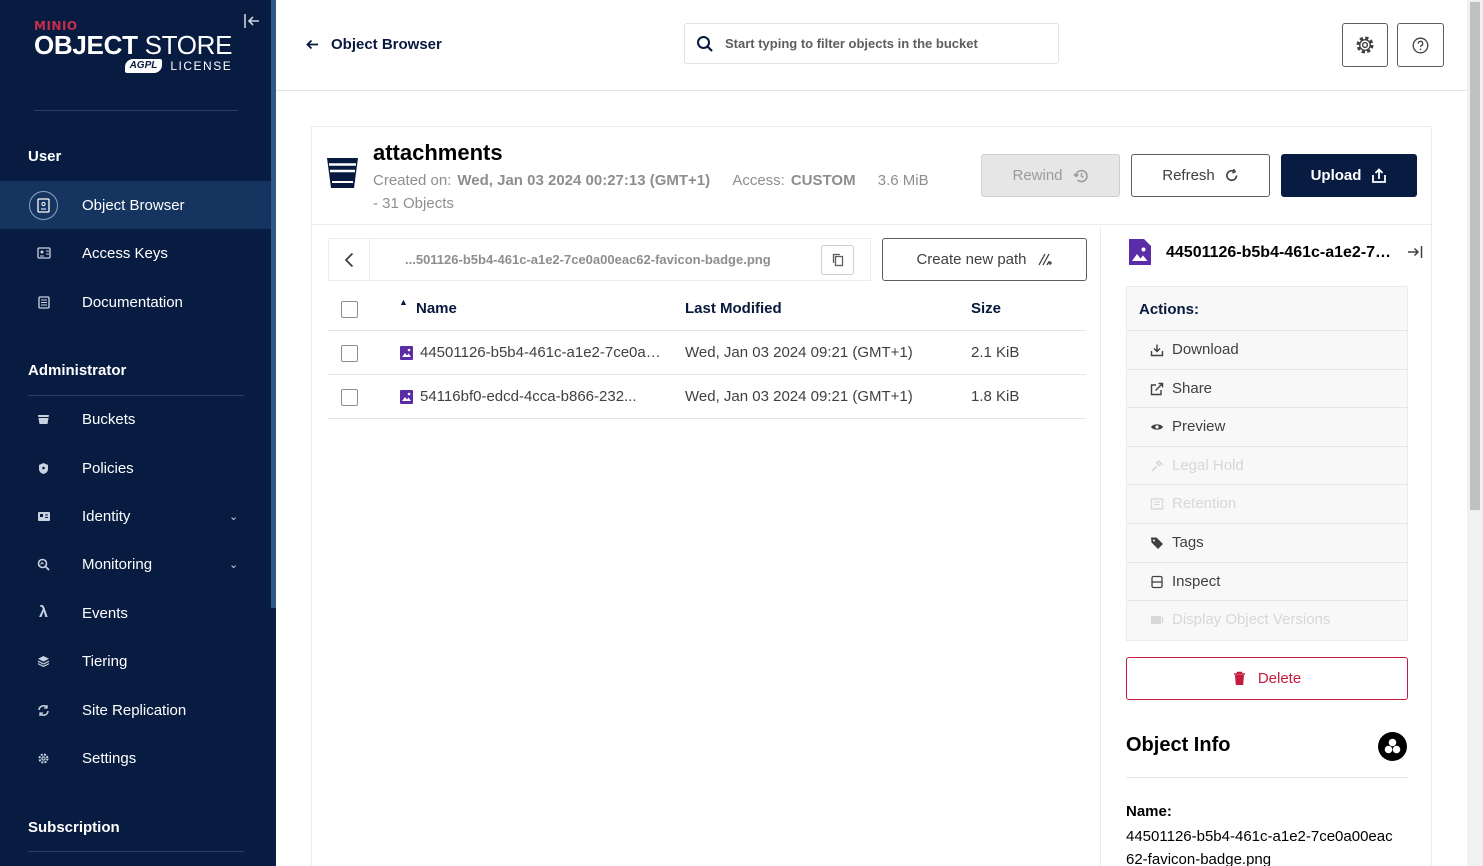 This screenshot has height=866, width=1483. I want to click on copy-path-button, so click(837, 260).